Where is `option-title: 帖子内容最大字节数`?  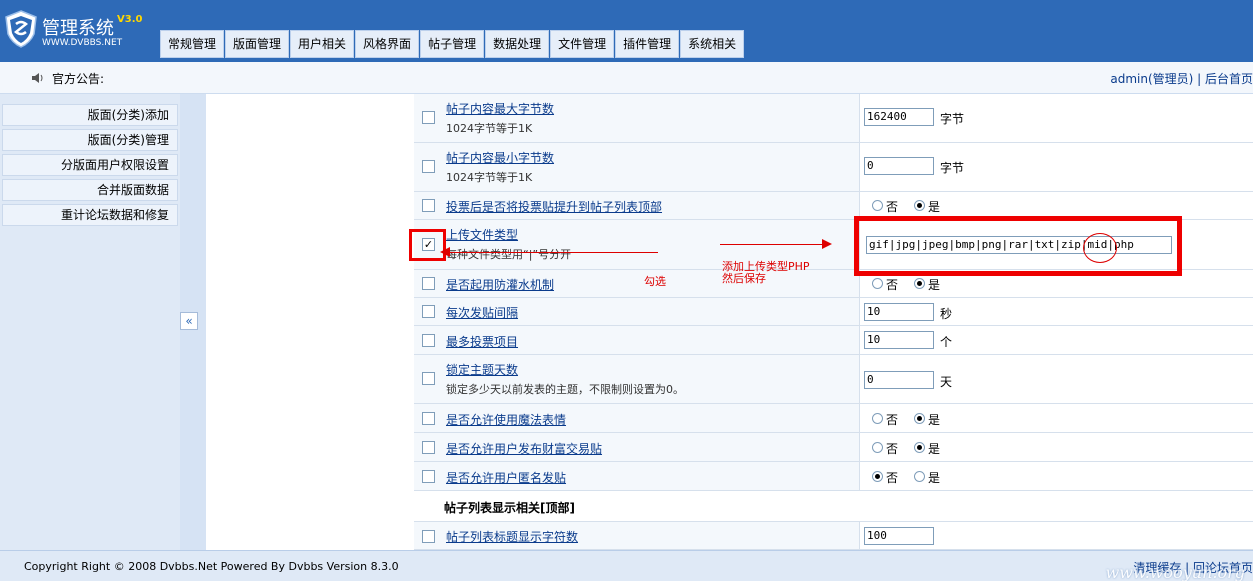
option-title: 帖子内容最大字节数 is located at coordinates (500, 108).